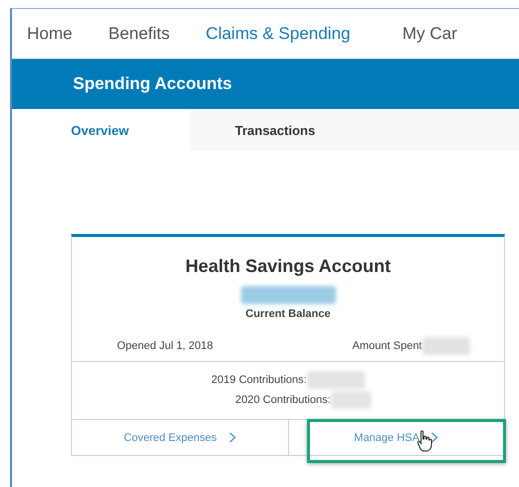  What do you see at coordinates (108, 130) in the screenshot?
I see `tab: Overview` at bounding box center [108, 130].